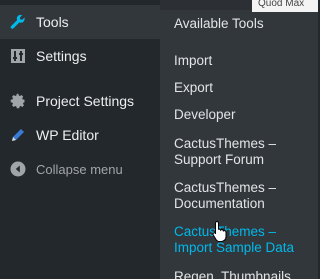  I want to click on menu-item-wp-editor: WP Editor, so click(80, 135).